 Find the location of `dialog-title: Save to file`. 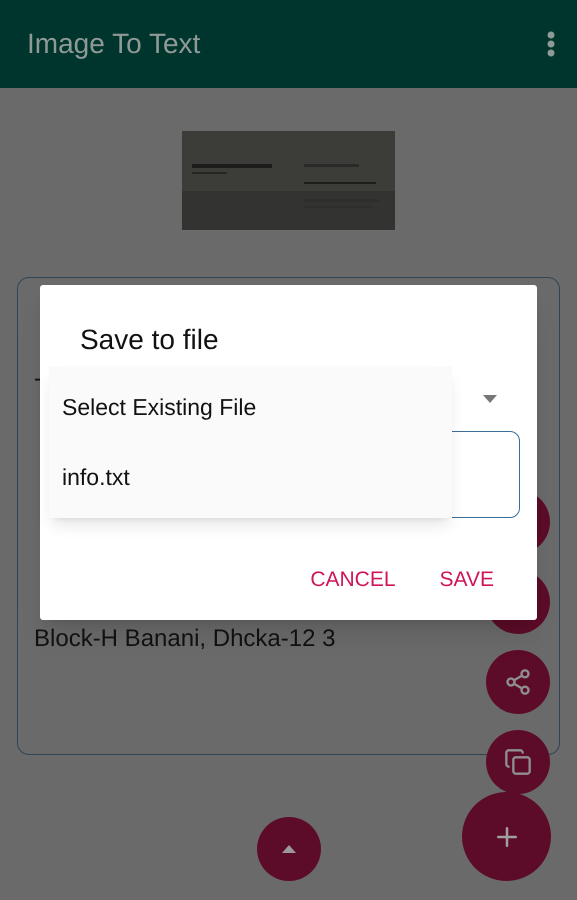

dialog-title: Save to file is located at coordinates (150, 340).